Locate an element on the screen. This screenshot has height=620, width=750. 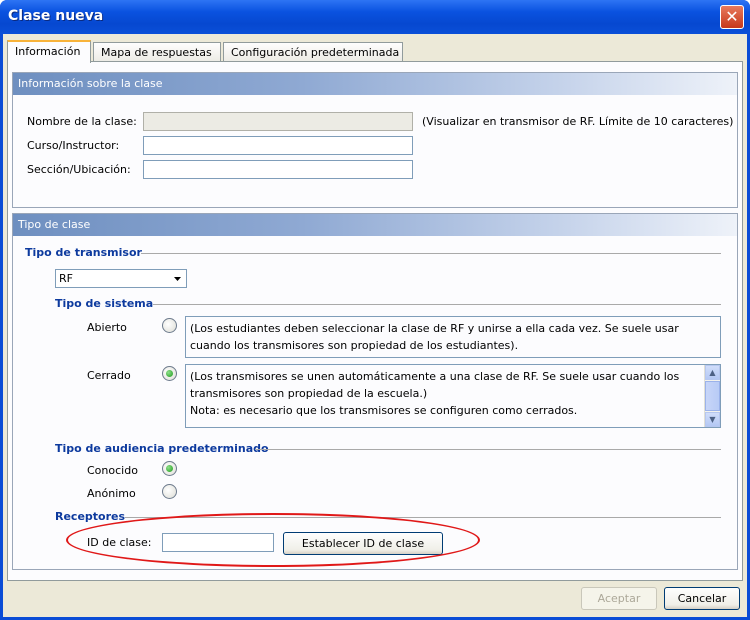
transmitter-type-value: RF is located at coordinates (66, 278).